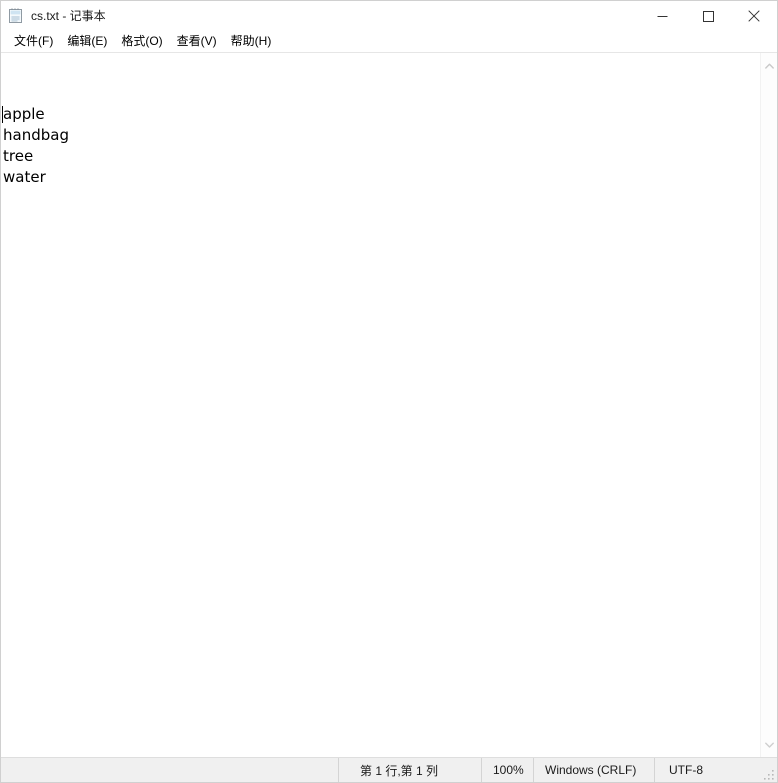  What do you see at coordinates (409, 770) in the screenshot?
I see `status-cursor-position: 第 1 行,第 1 列` at bounding box center [409, 770].